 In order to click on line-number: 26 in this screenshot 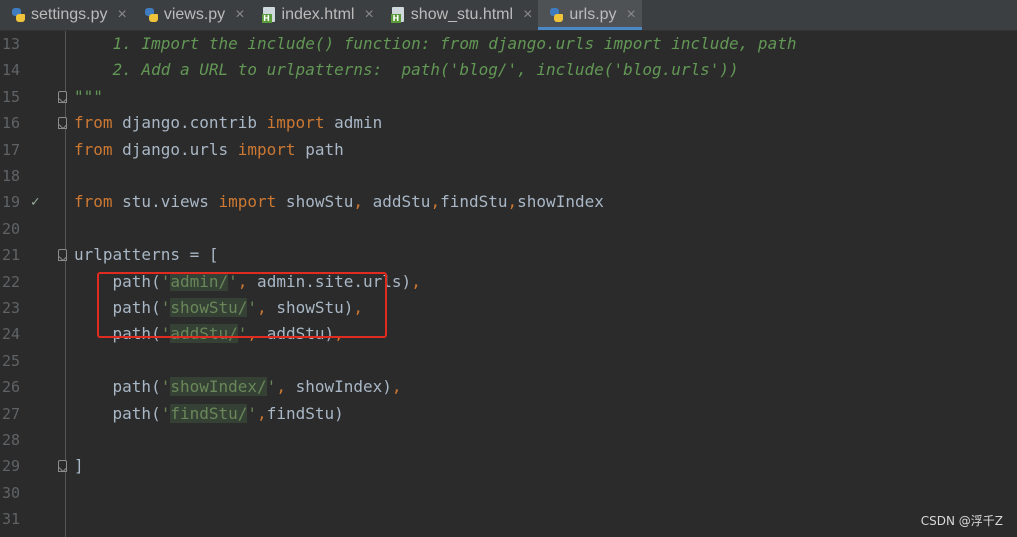, I will do `click(10, 387)`.